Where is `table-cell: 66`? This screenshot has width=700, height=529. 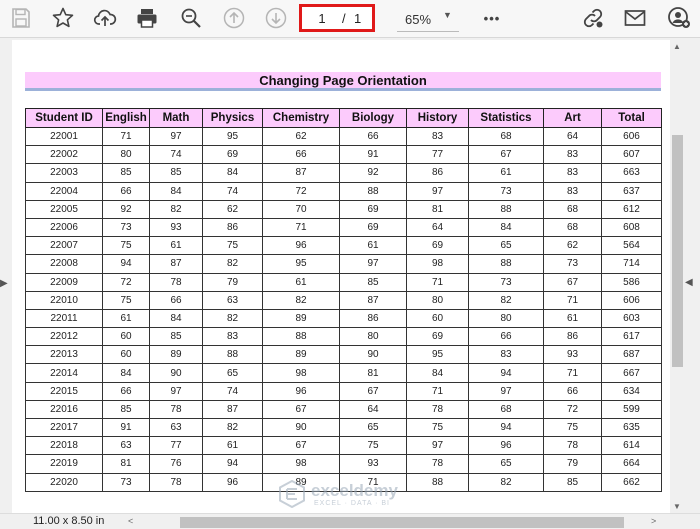 table-cell: 66 is located at coordinates (176, 300).